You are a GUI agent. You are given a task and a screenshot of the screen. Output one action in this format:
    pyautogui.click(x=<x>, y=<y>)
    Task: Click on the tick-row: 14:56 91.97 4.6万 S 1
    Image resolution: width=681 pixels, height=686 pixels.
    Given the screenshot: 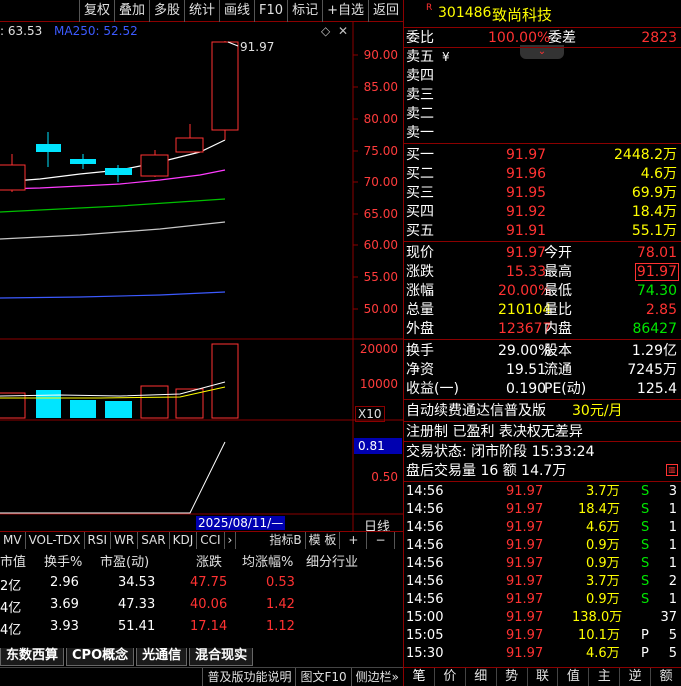 What is the action you would take?
    pyautogui.click(x=543, y=528)
    